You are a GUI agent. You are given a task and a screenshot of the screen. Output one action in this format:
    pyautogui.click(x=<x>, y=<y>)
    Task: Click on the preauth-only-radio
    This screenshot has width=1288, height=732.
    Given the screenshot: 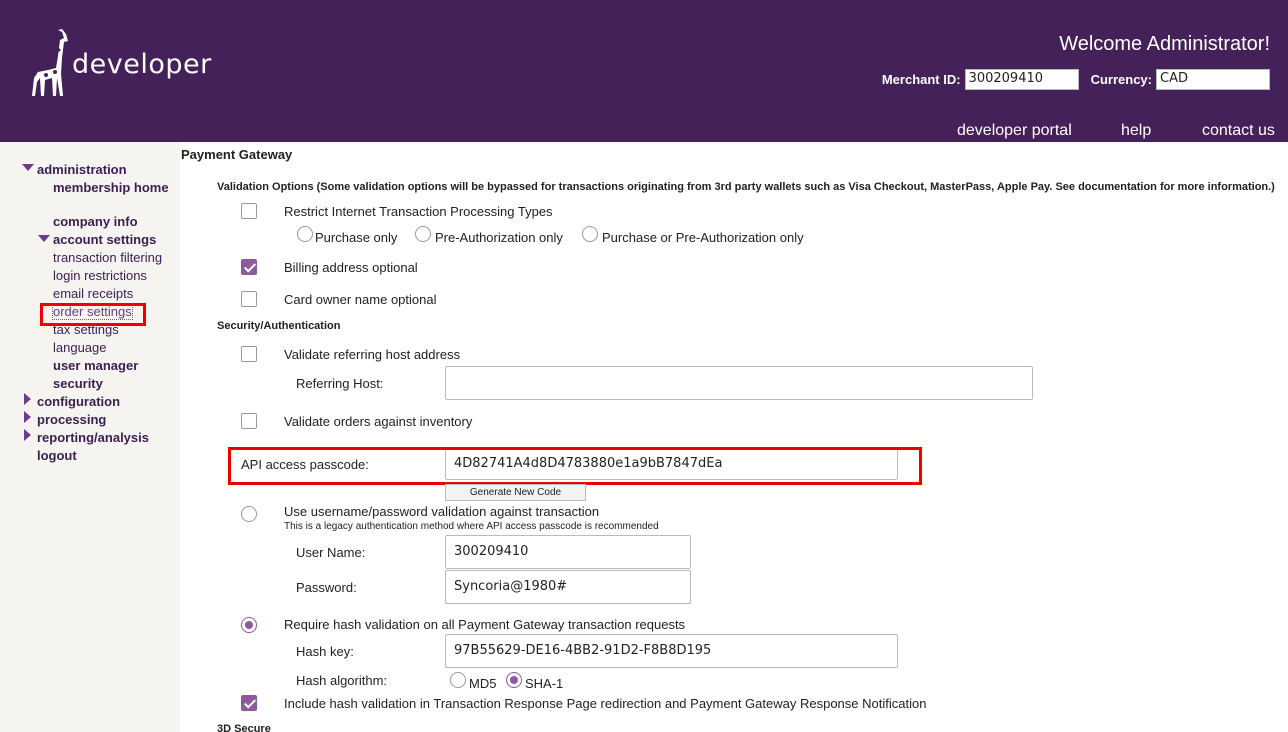 What is the action you would take?
    pyautogui.click(x=423, y=234)
    